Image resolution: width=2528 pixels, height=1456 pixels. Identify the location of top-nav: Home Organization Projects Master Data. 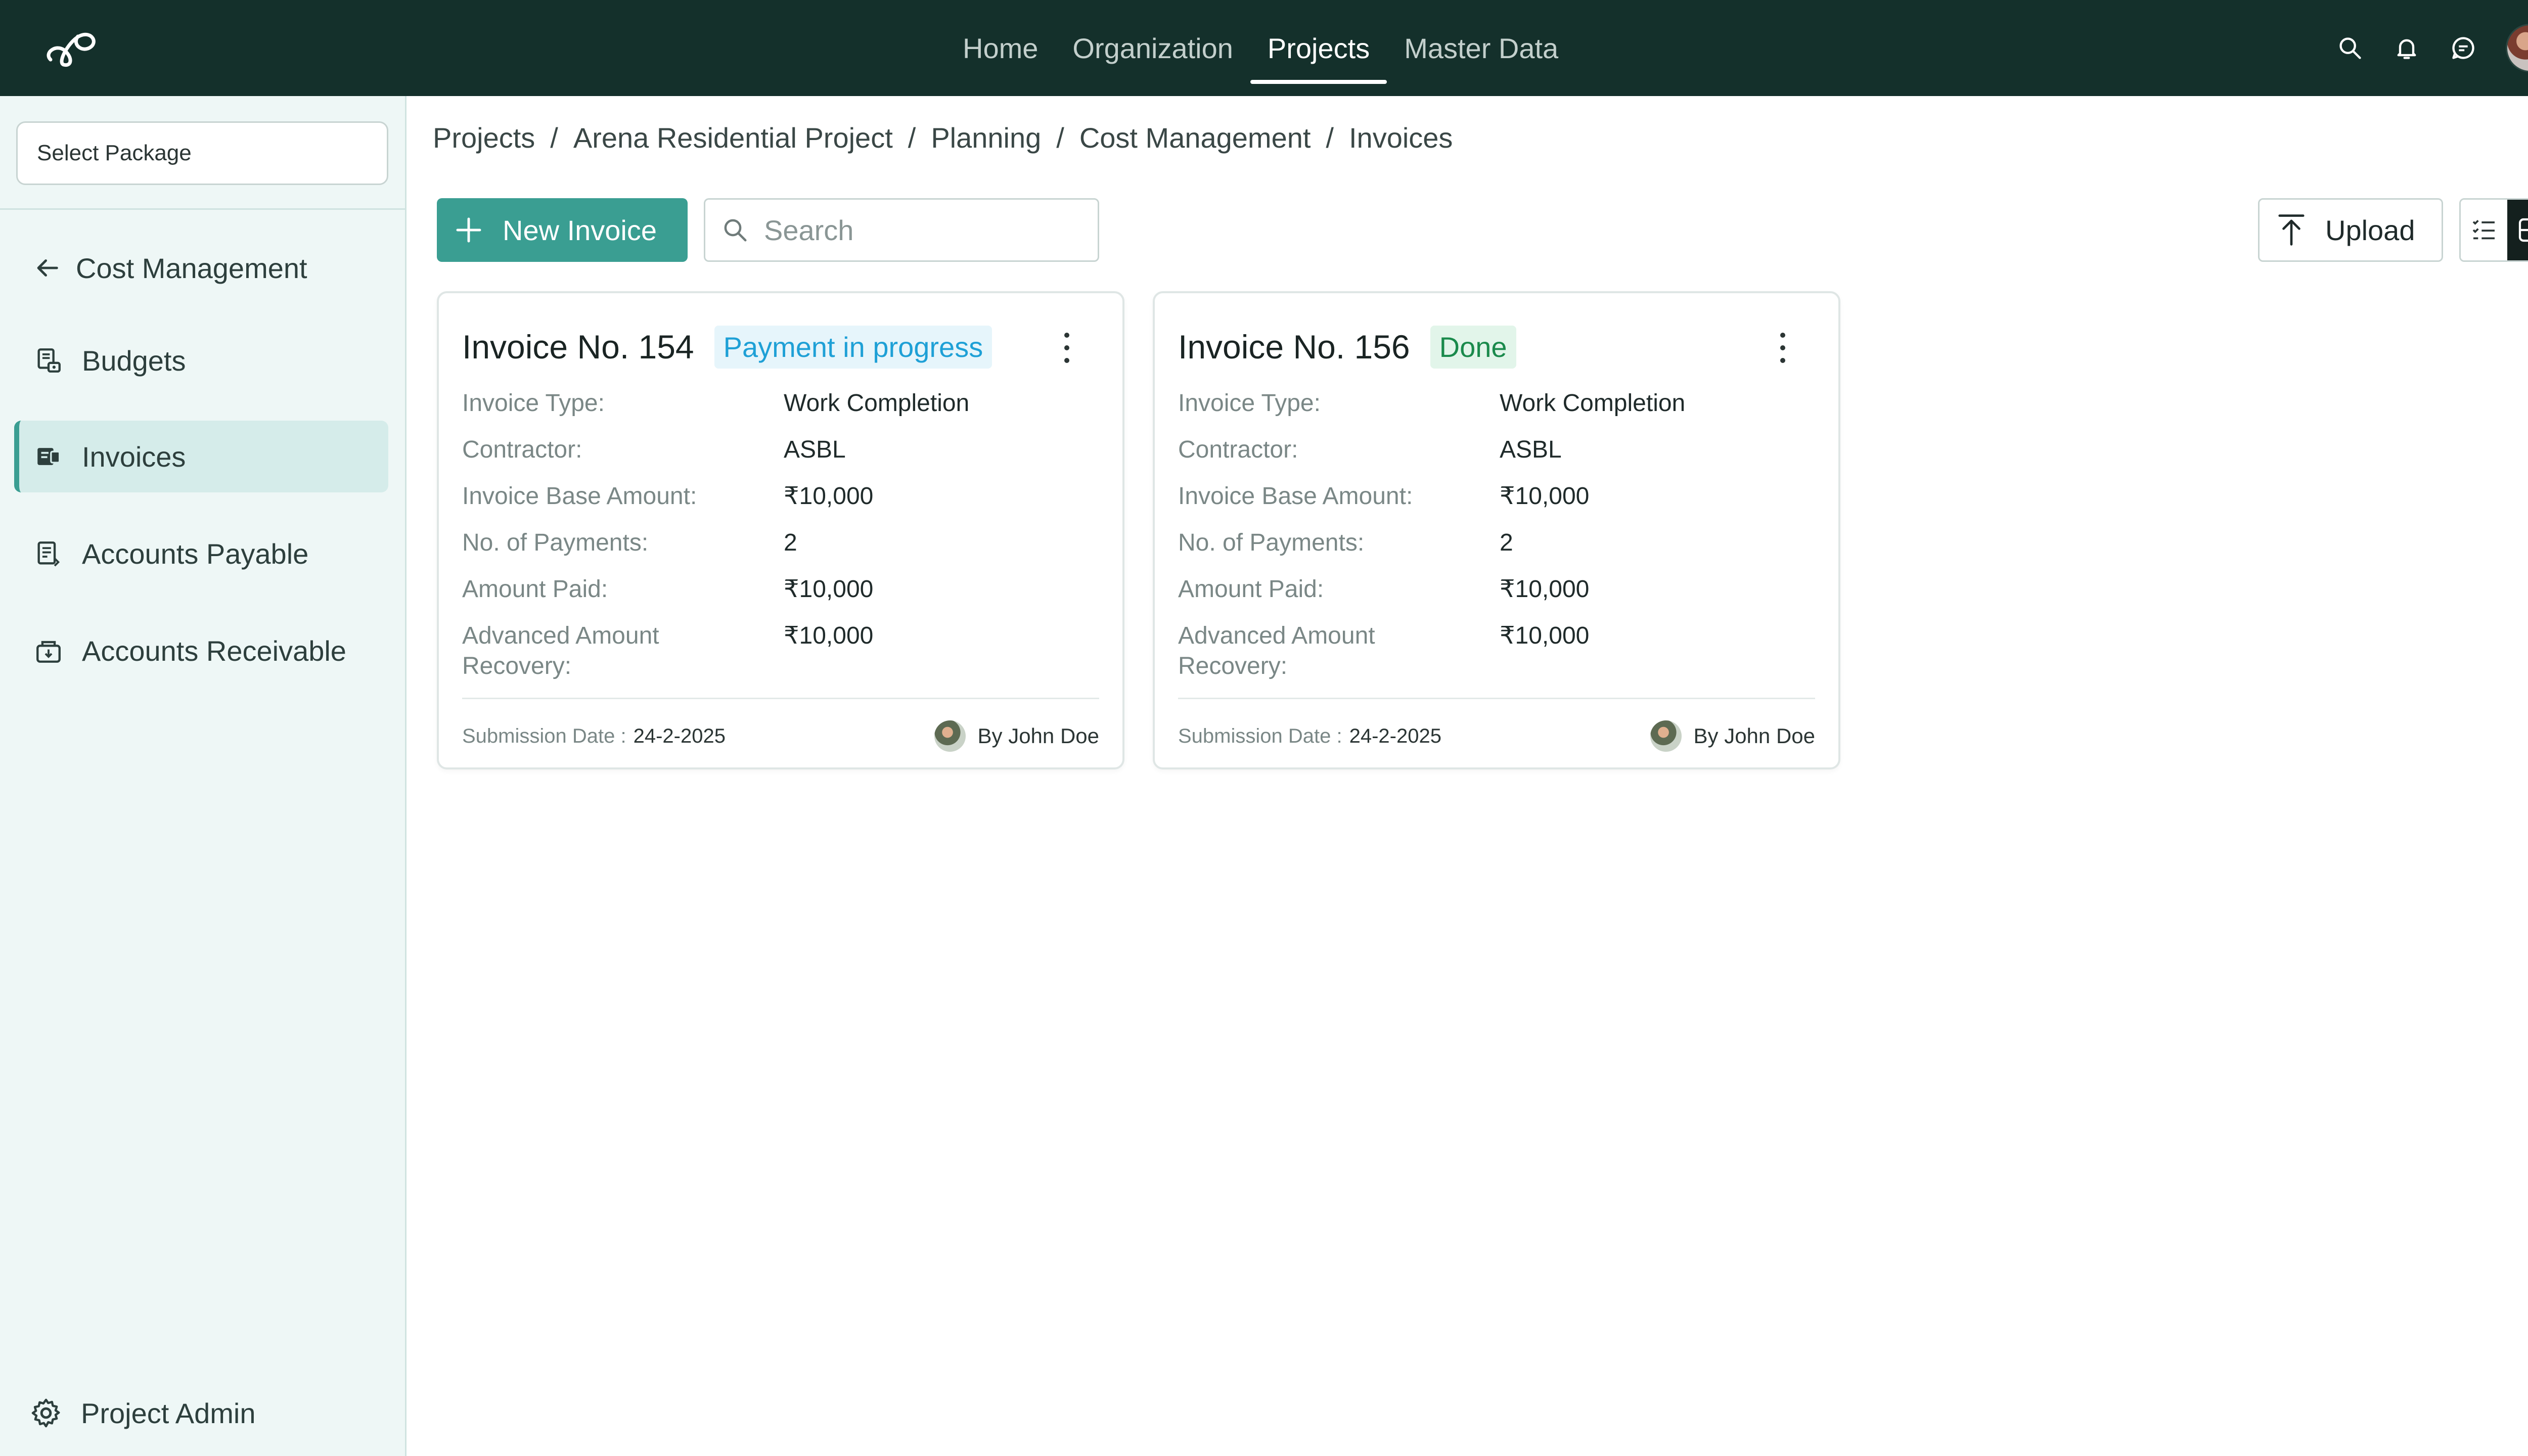
(1260, 48).